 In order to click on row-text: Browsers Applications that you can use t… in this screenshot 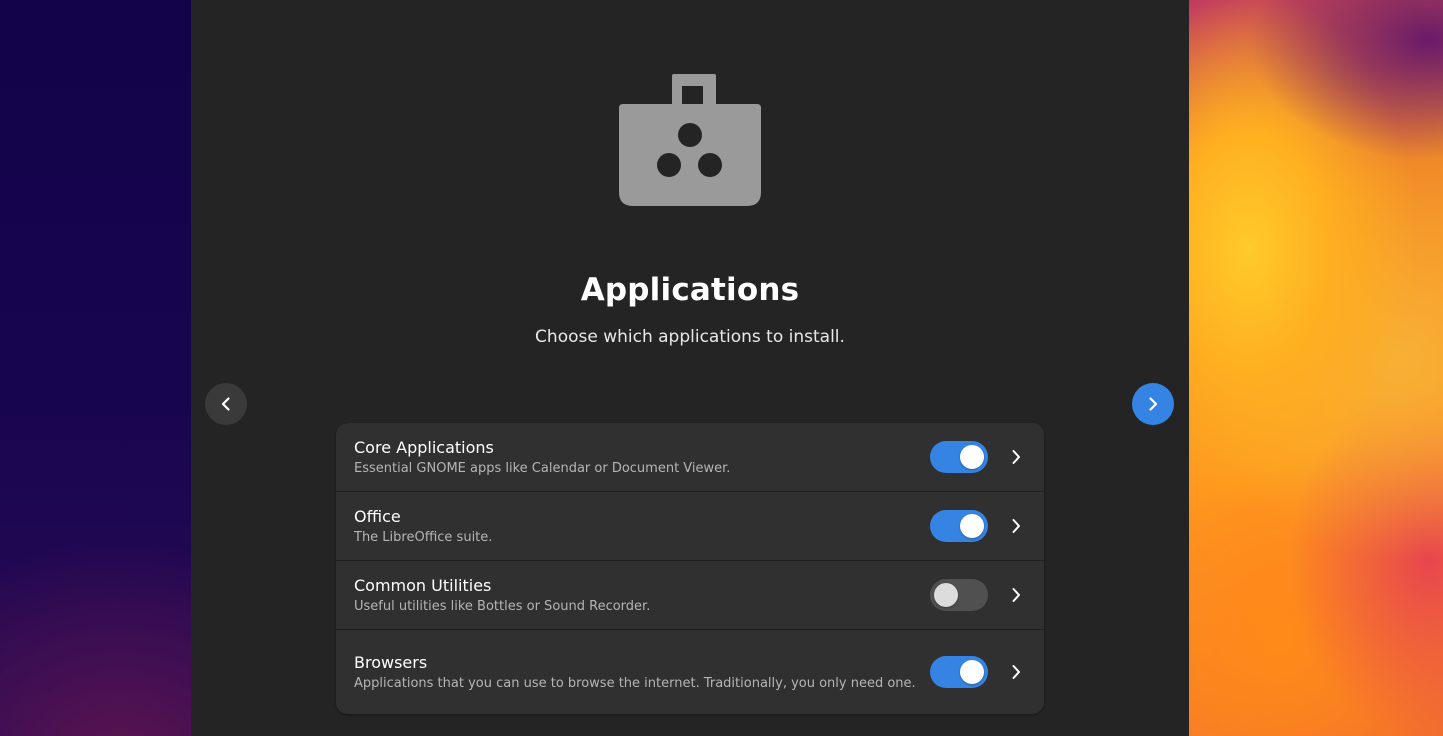, I will do `click(633, 672)`.